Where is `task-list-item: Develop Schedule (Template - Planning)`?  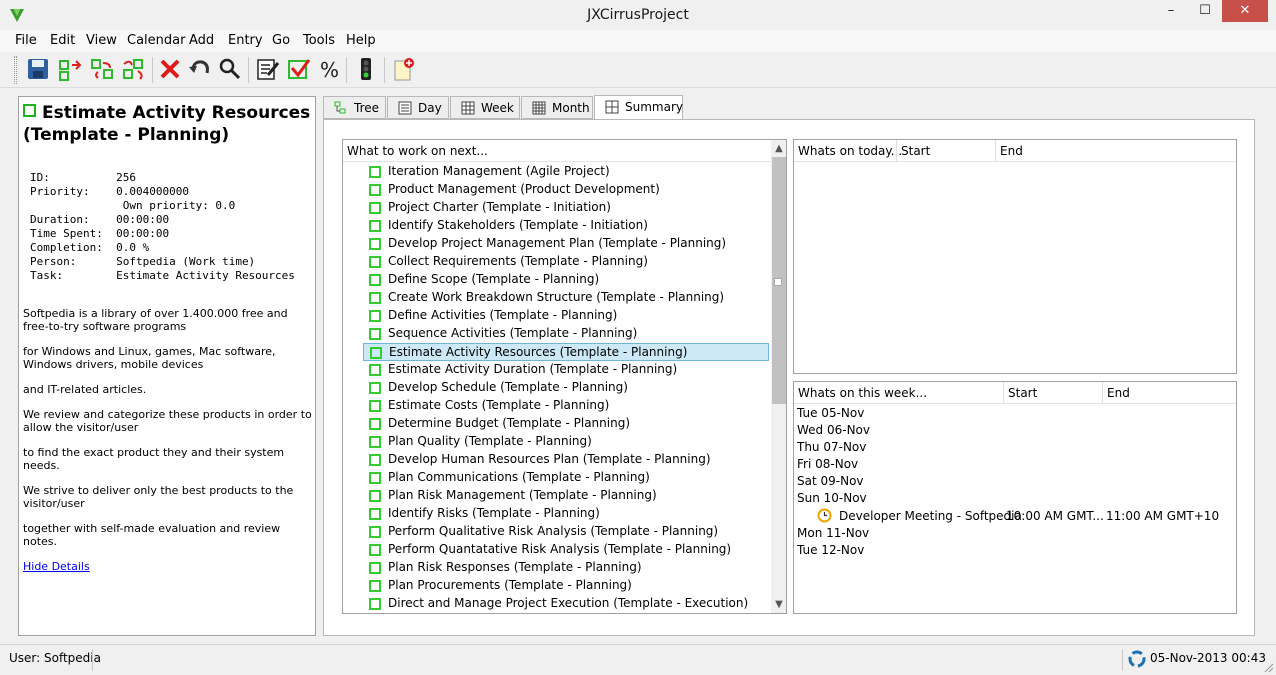 task-list-item: Develop Schedule (Template - Planning) is located at coordinates (566, 388).